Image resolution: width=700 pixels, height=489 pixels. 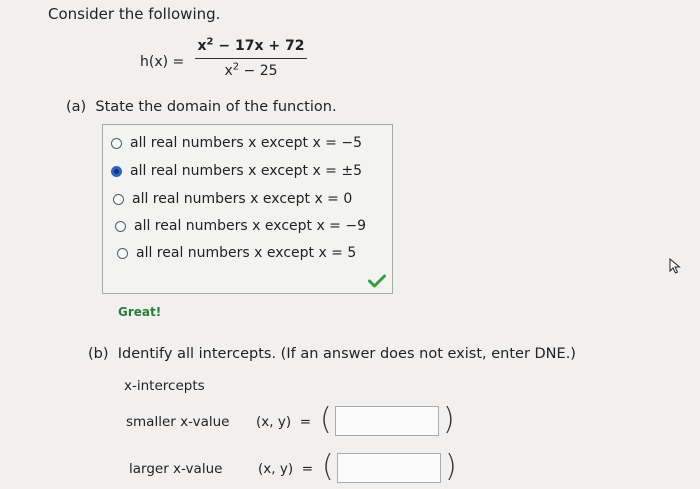 I want to click on checkmark-icon, so click(x=377, y=281).